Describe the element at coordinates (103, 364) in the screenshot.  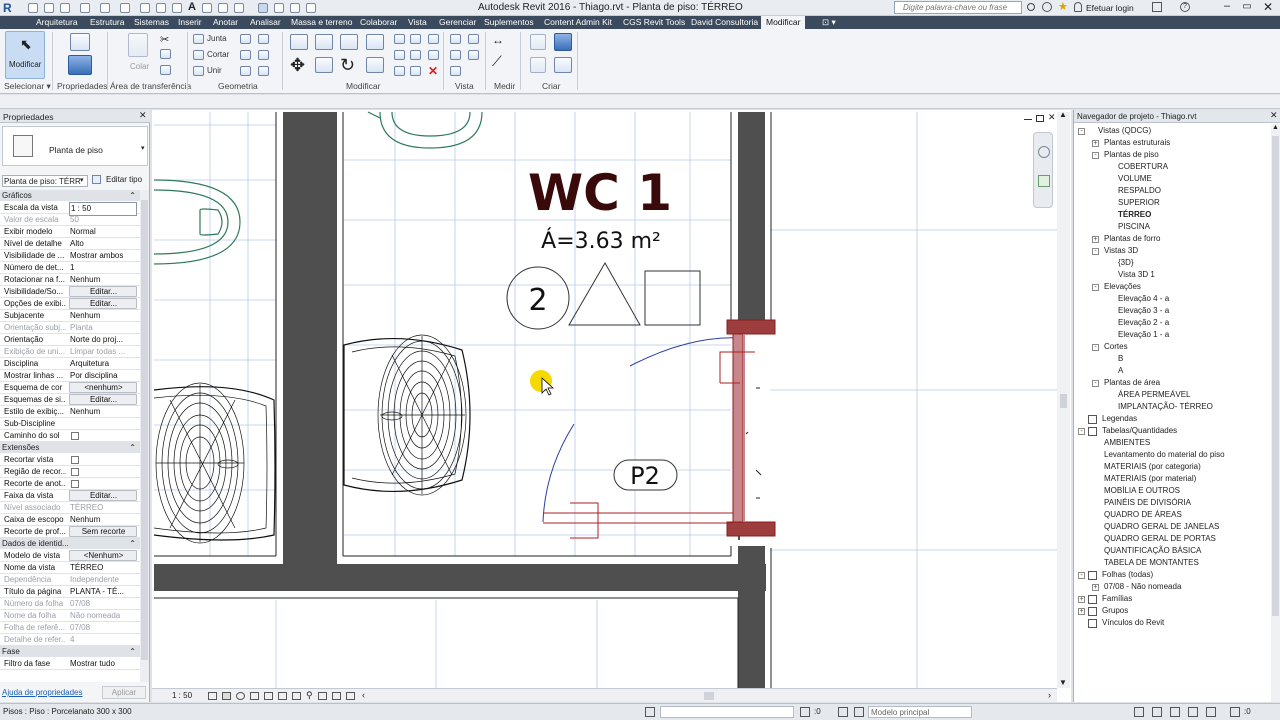
I see `property-value: Arquitetura` at that location.